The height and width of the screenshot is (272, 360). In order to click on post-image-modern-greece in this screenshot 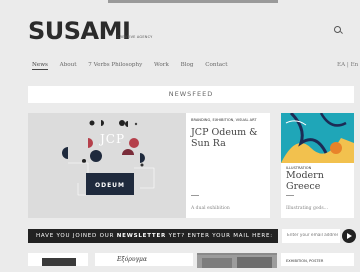, I will do `click(317, 137)`.